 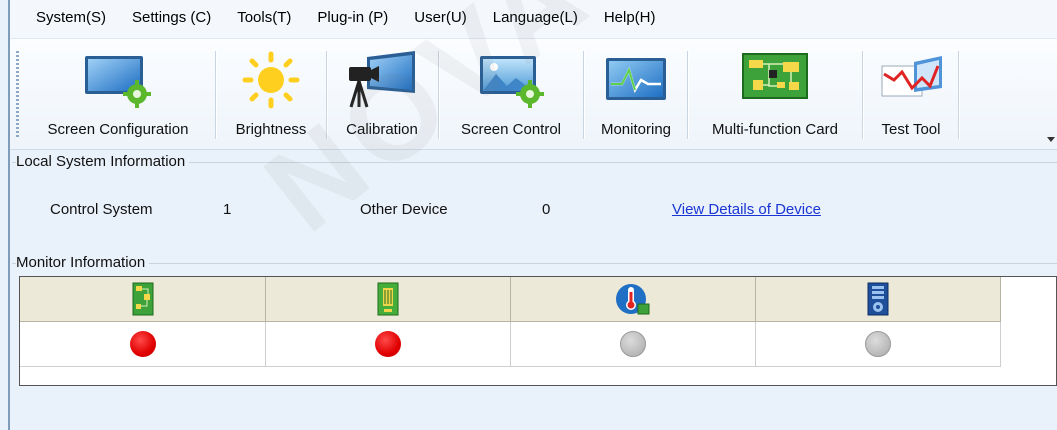 What do you see at coordinates (17, 94) in the screenshot?
I see `toolbar-grip` at bounding box center [17, 94].